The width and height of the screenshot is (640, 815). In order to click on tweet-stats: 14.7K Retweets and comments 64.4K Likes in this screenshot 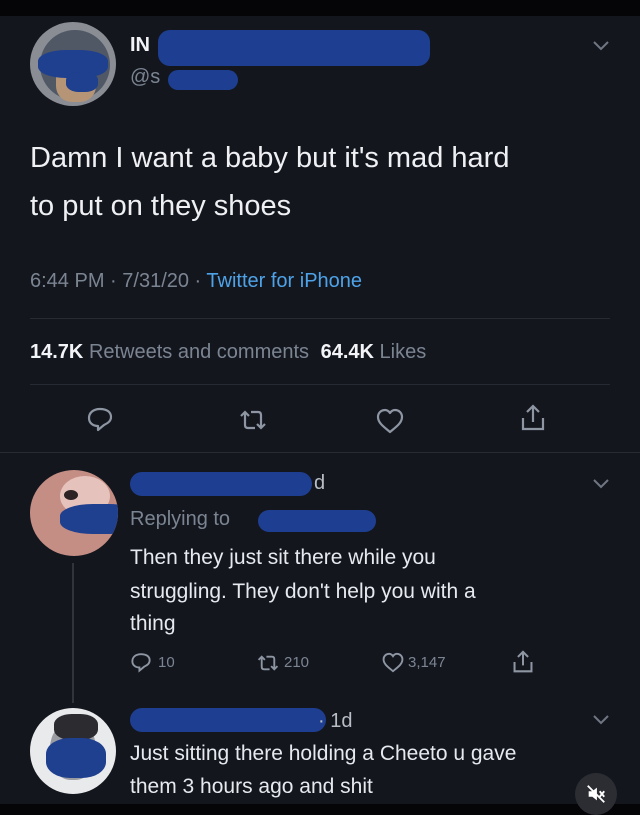, I will do `click(228, 352)`.